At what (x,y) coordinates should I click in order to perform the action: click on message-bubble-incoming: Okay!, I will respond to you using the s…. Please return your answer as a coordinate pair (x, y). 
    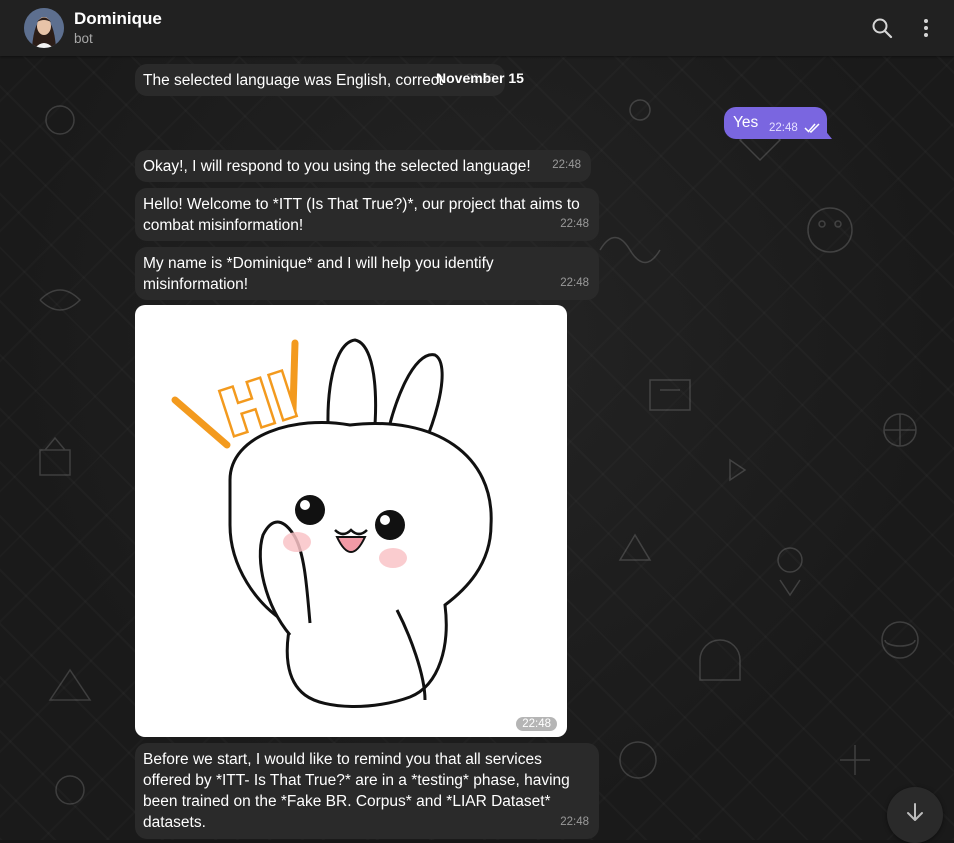
    Looking at the image, I should click on (363, 166).